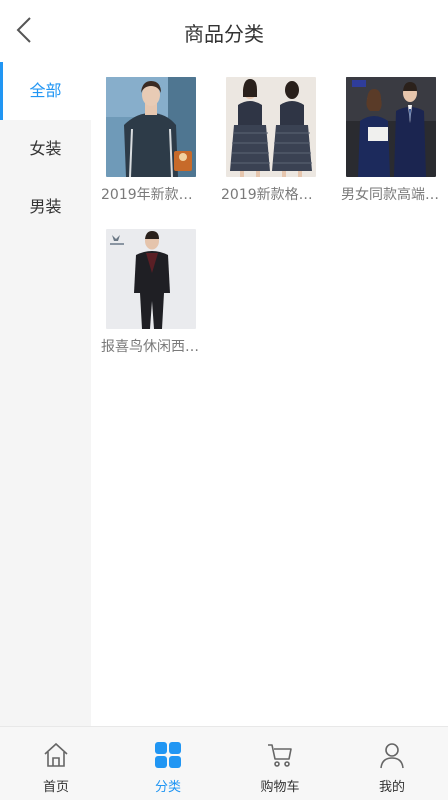 This screenshot has height=800, width=448. I want to click on sidebar-item-label: 男装, so click(45, 206).